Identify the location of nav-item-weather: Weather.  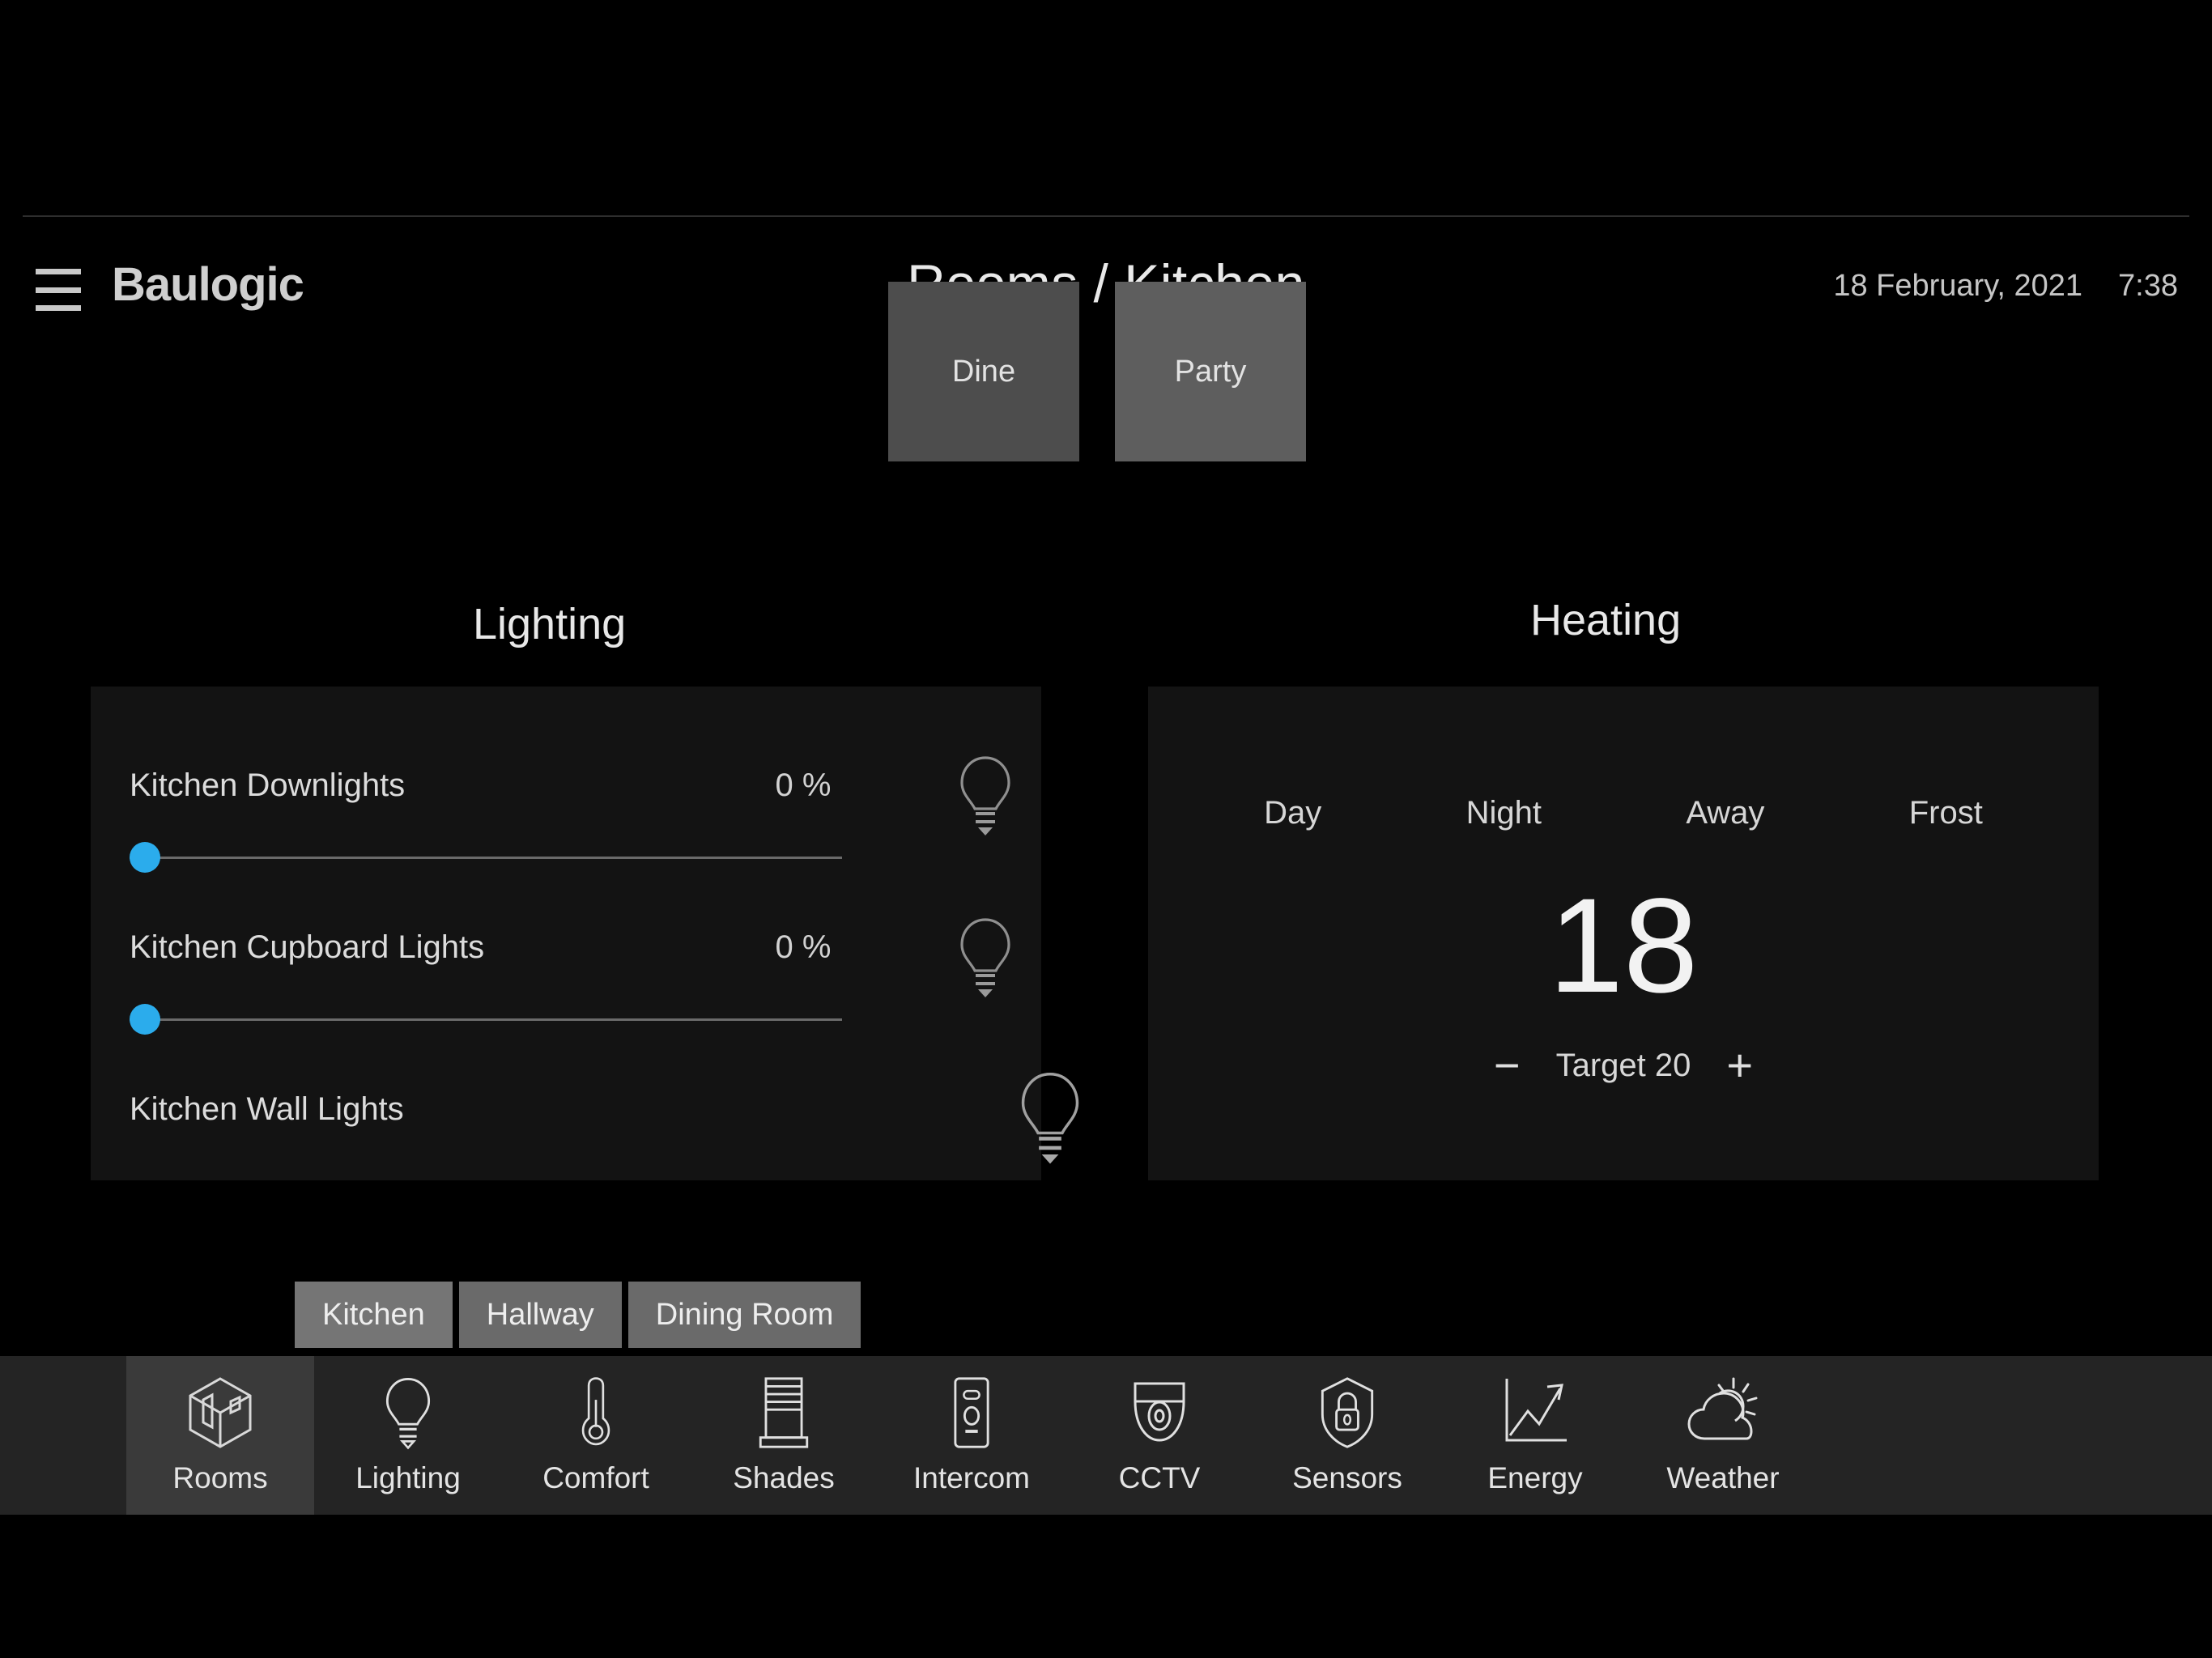
(1723, 1435).